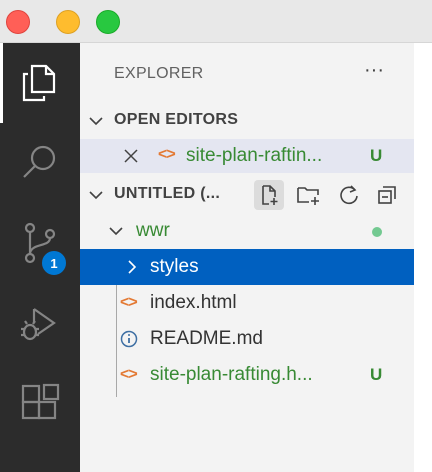 The height and width of the screenshot is (472, 432). I want to click on tree-item-readme: README.md, so click(247, 339).